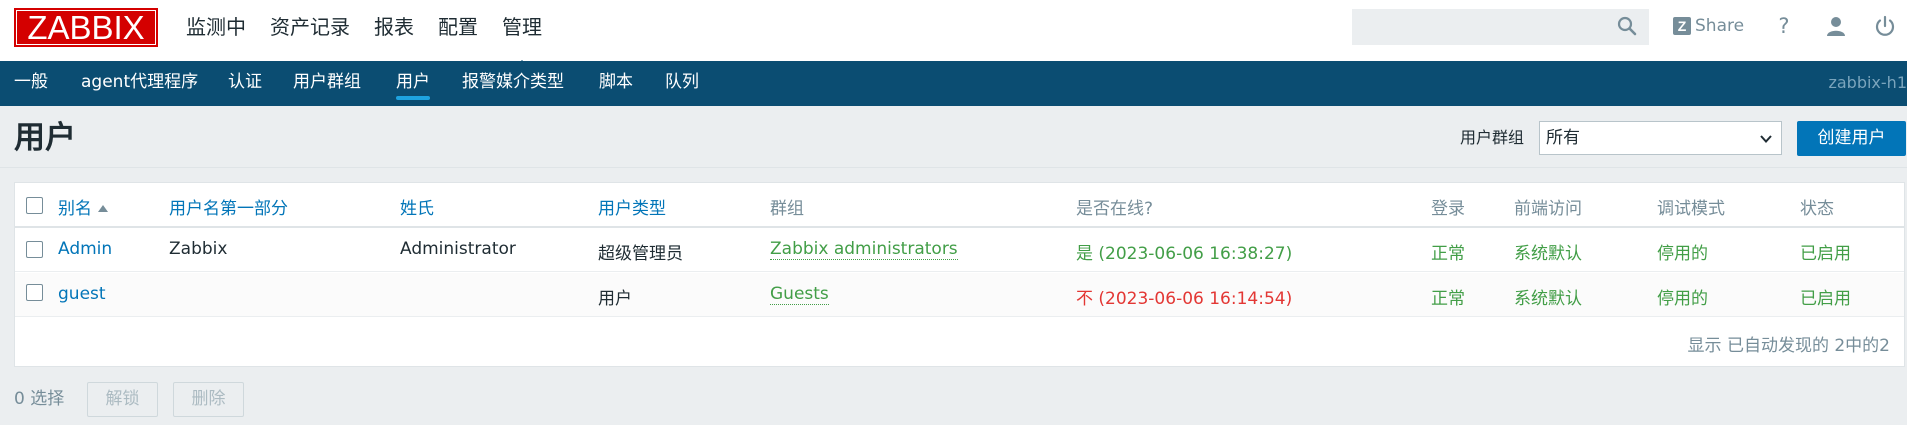 Image resolution: width=1907 pixels, height=425 pixels. What do you see at coordinates (1500, 27) in the screenshot?
I see `search-input` at bounding box center [1500, 27].